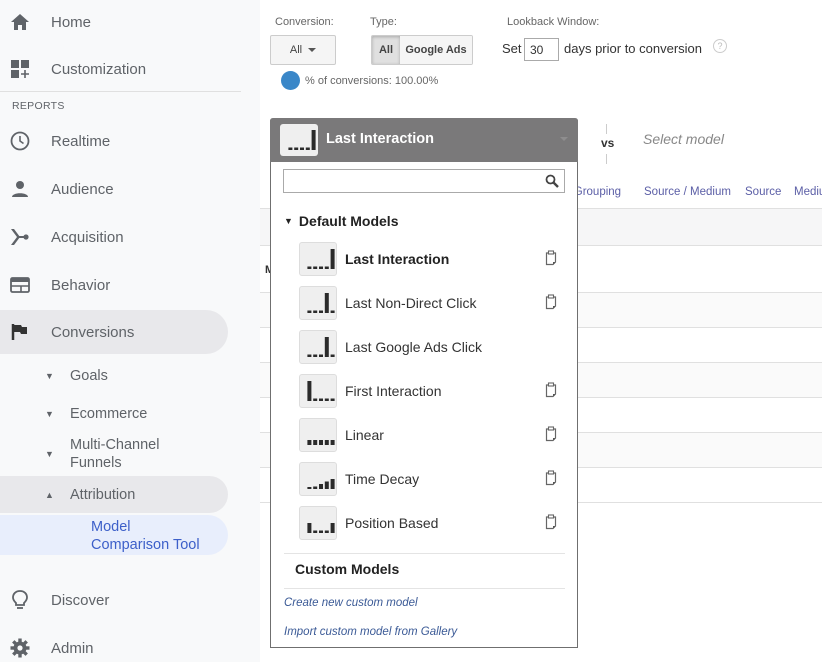 Image resolution: width=822 pixels, height=662 pixels. Describe the element at coordinates (383, 22) in the screenshot. I see `type-label: Type:` at that location.